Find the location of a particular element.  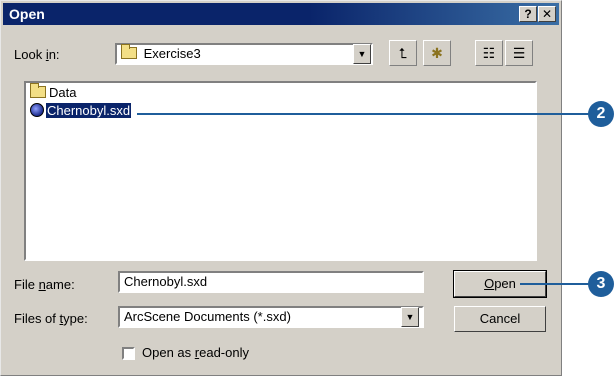

open-read-only-label: Open as read-only is located at coordinates (195, 352).